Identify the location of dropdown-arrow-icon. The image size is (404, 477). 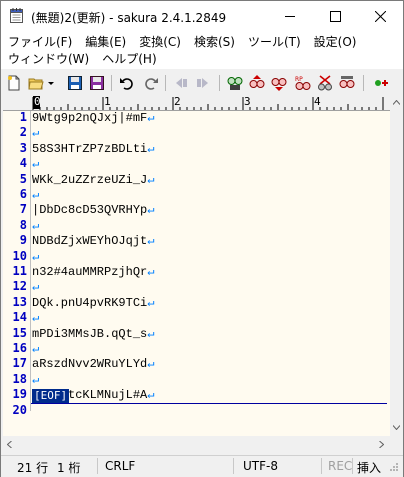
(51, 83).